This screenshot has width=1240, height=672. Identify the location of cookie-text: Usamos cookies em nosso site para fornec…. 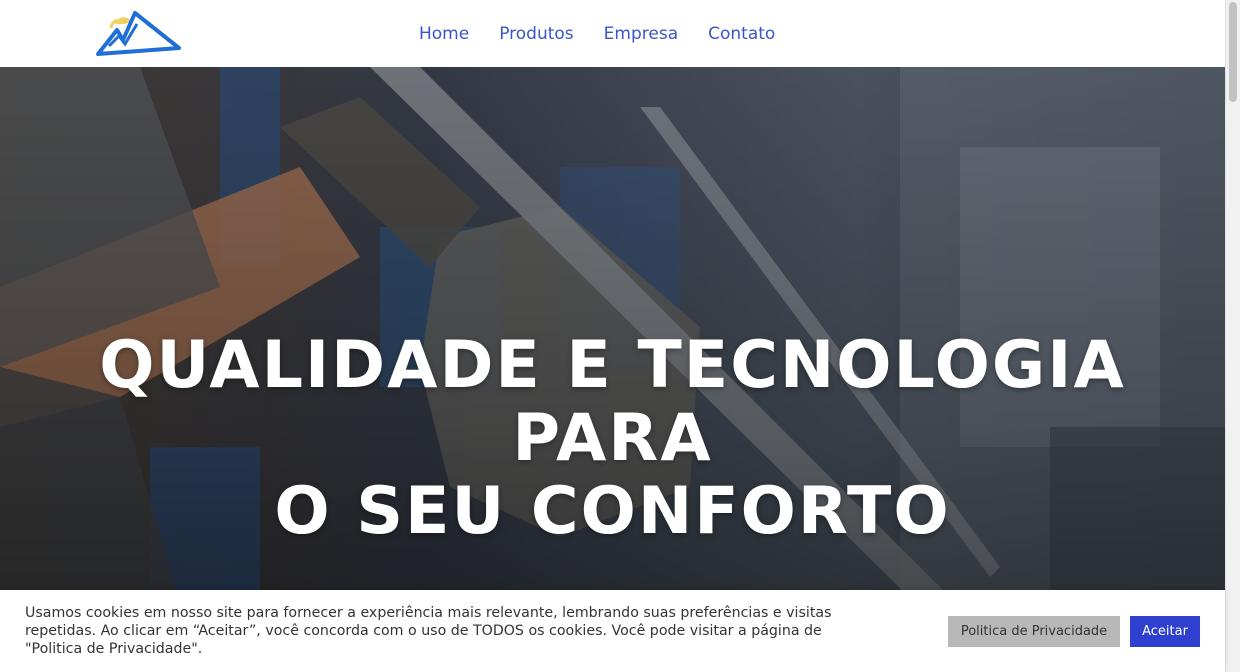
(428, 631).